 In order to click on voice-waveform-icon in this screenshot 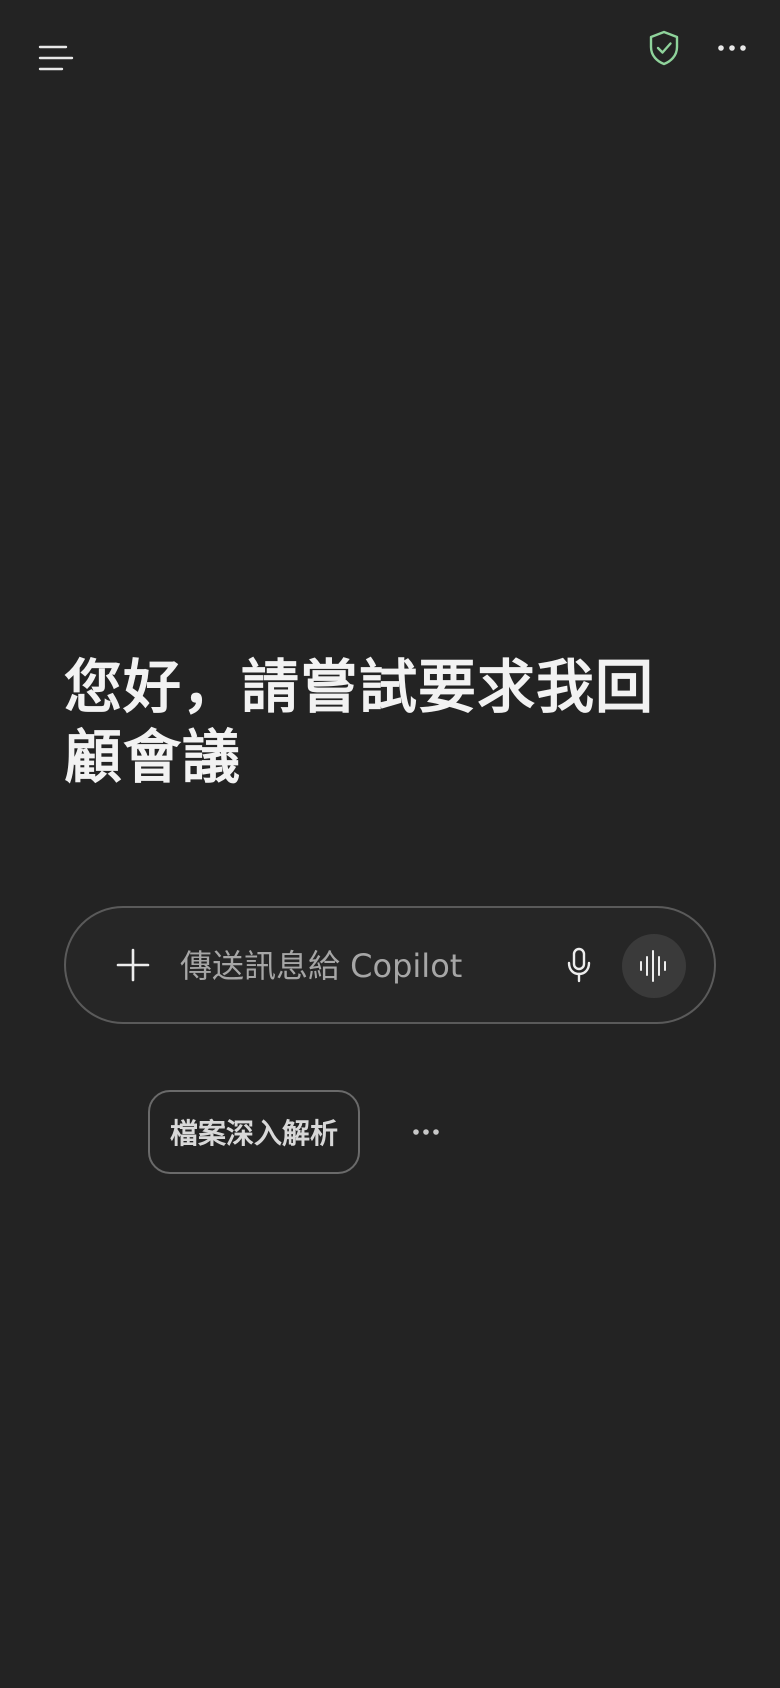, I will do `click(653, 966)`.